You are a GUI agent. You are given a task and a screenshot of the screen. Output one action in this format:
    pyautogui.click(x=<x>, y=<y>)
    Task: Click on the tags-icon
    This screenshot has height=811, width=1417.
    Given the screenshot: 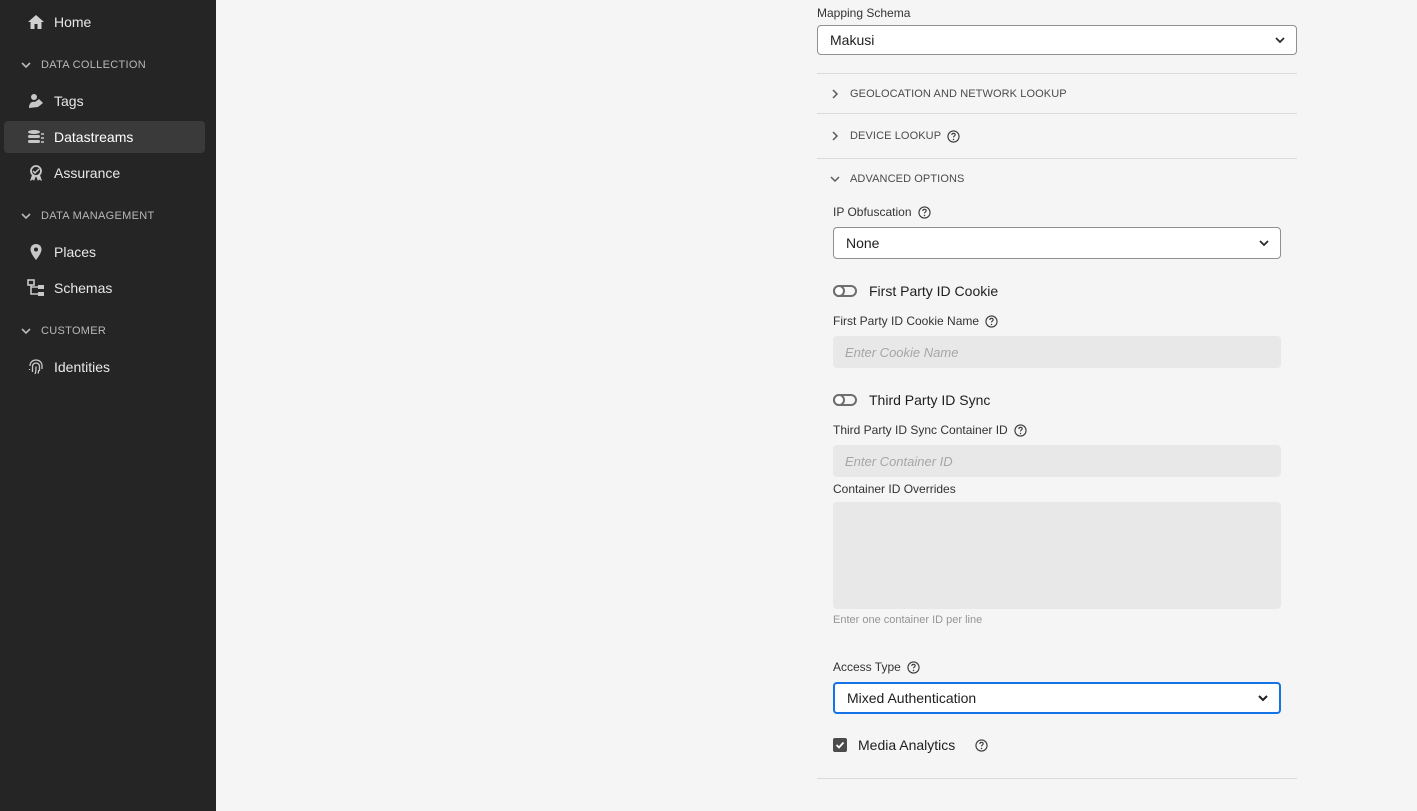 What is the action you would take?
    pyautogui.click(x=36, y=101)
    